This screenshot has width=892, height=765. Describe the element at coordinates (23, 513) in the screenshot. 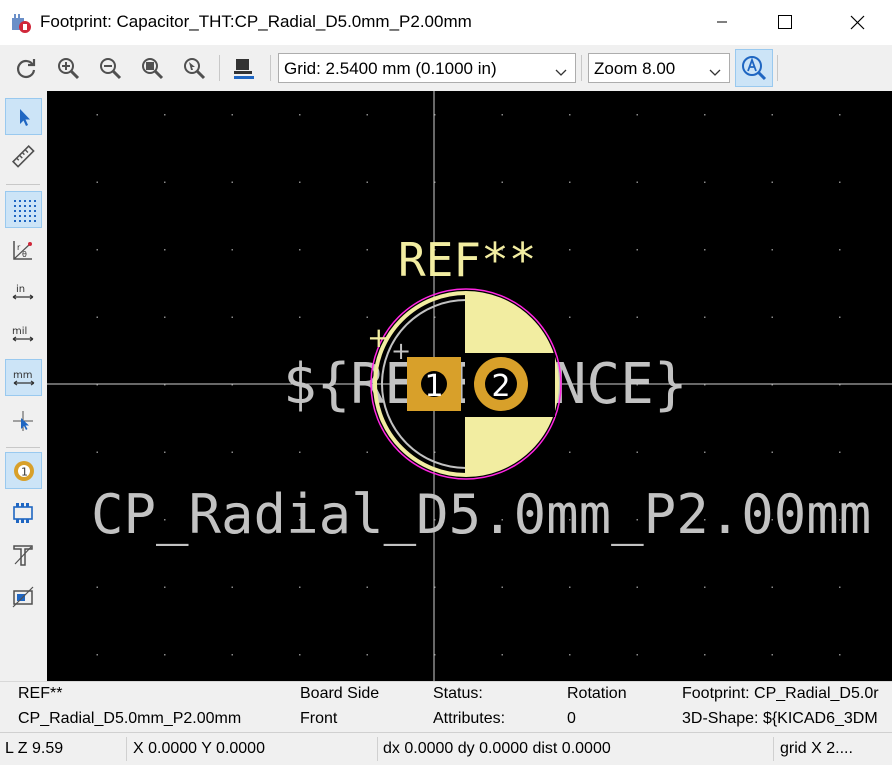

I see `pad-fill-toggle` at that location.